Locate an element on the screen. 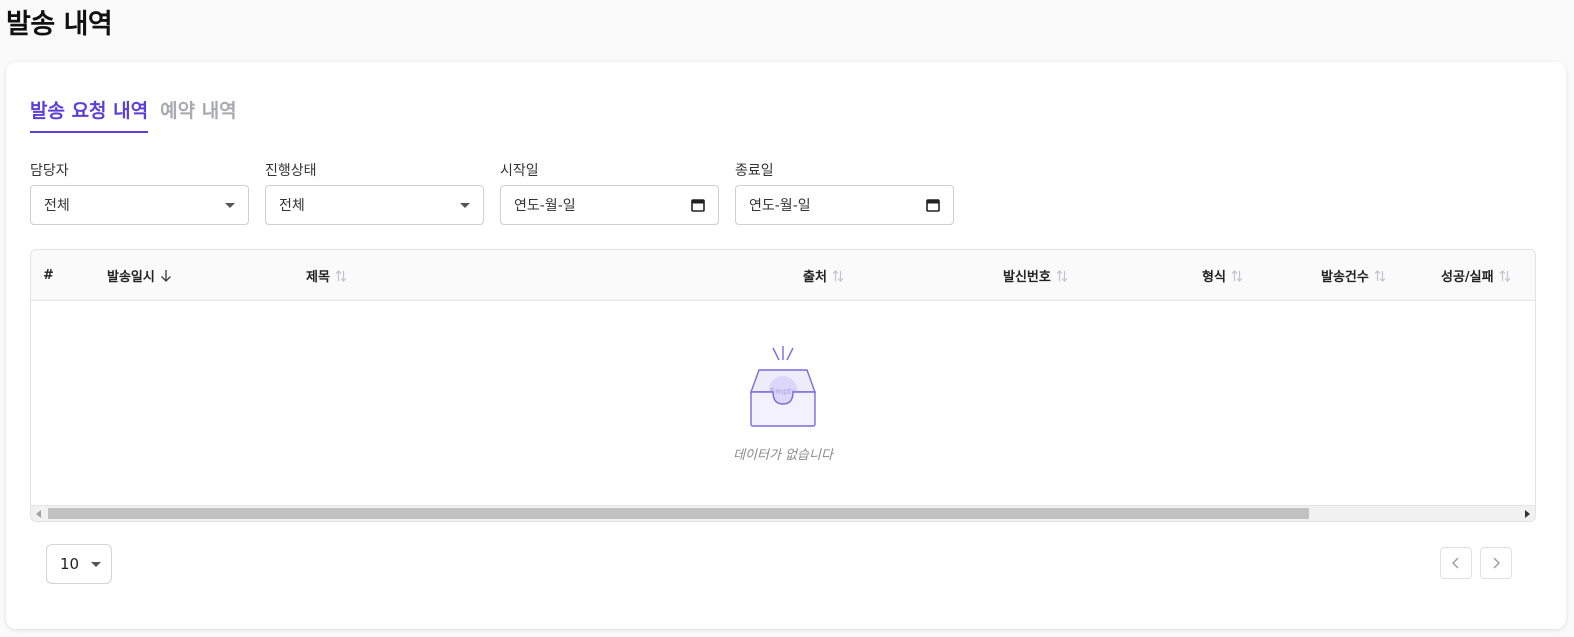  column-header-source: 출처 is located at coordinates (823, 275).